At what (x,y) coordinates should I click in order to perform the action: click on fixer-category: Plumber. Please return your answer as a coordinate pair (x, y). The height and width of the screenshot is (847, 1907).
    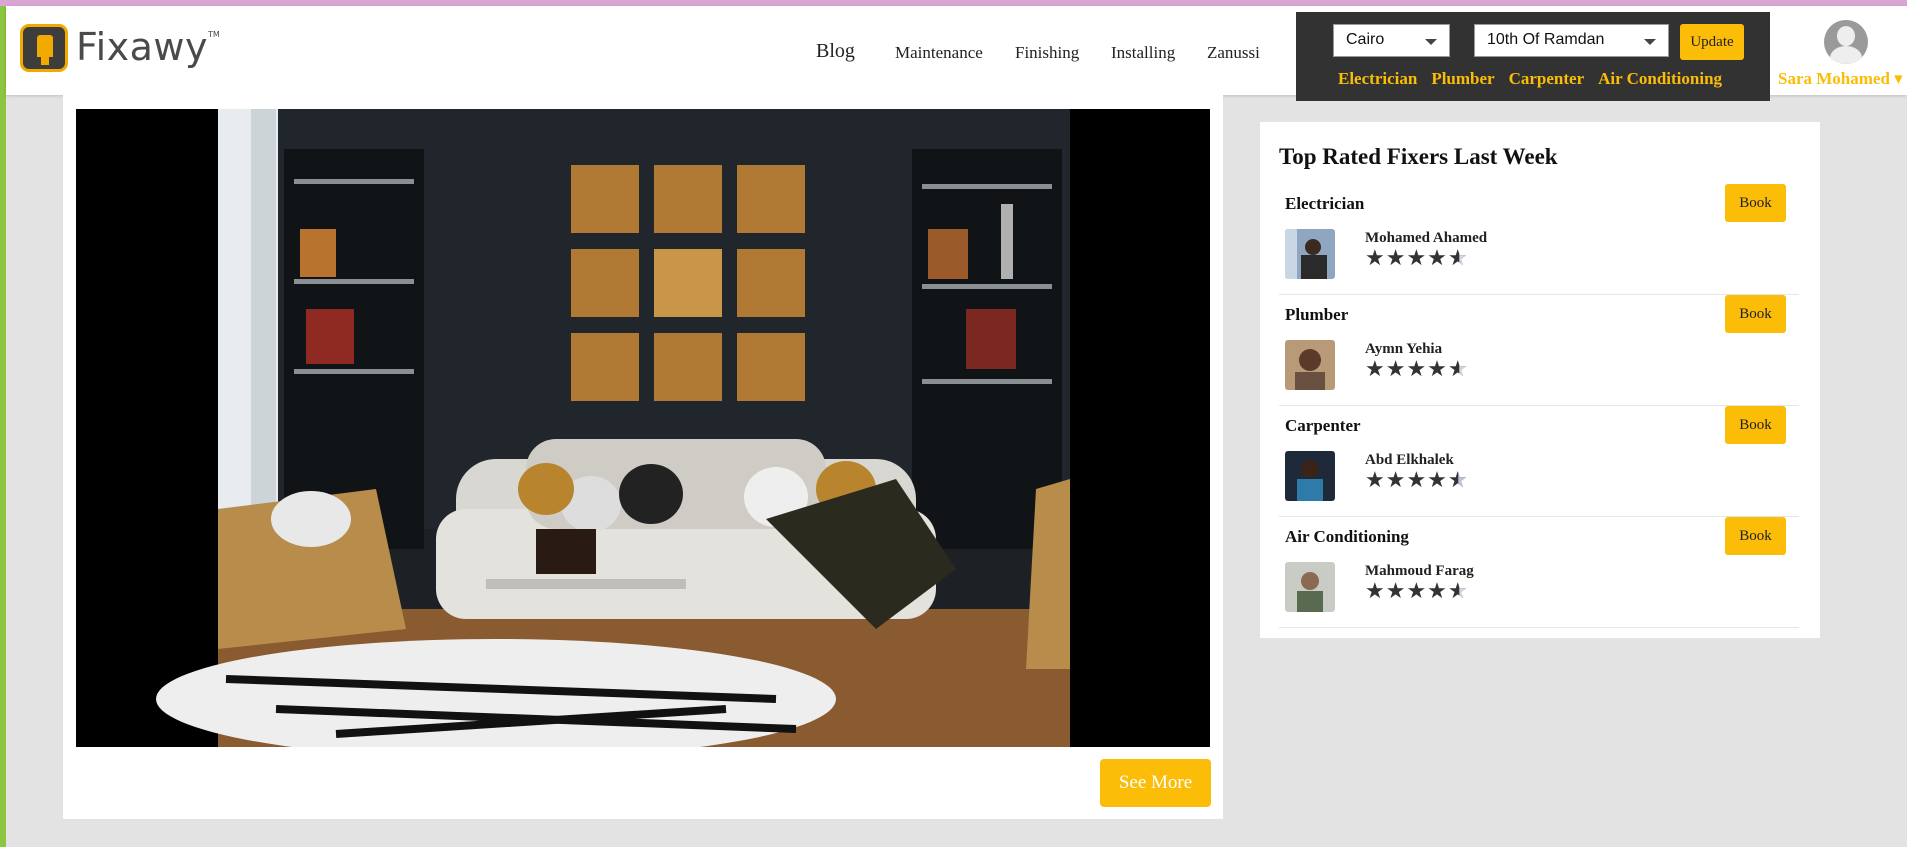
    Looking at the image, I should click on (1317, 314).